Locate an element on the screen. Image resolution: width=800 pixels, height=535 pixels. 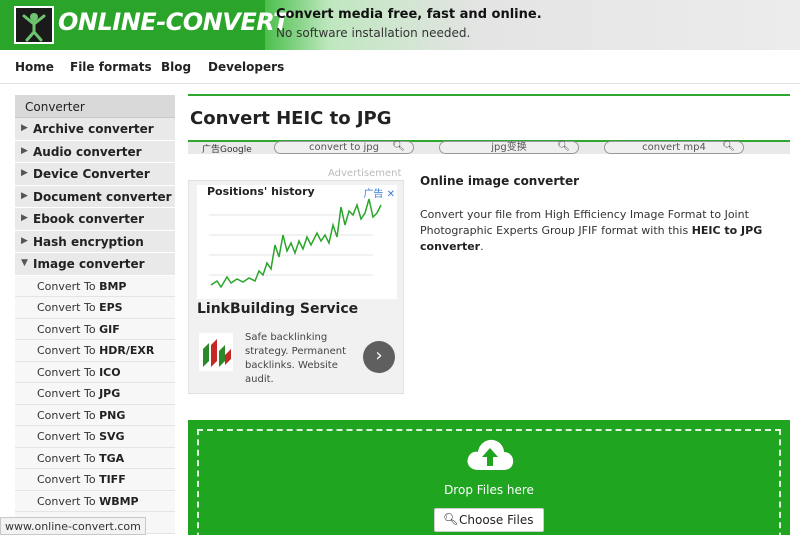
search-suggestion-pill: convert to jpg 🔍︎ is located at coordinates (344, 147).